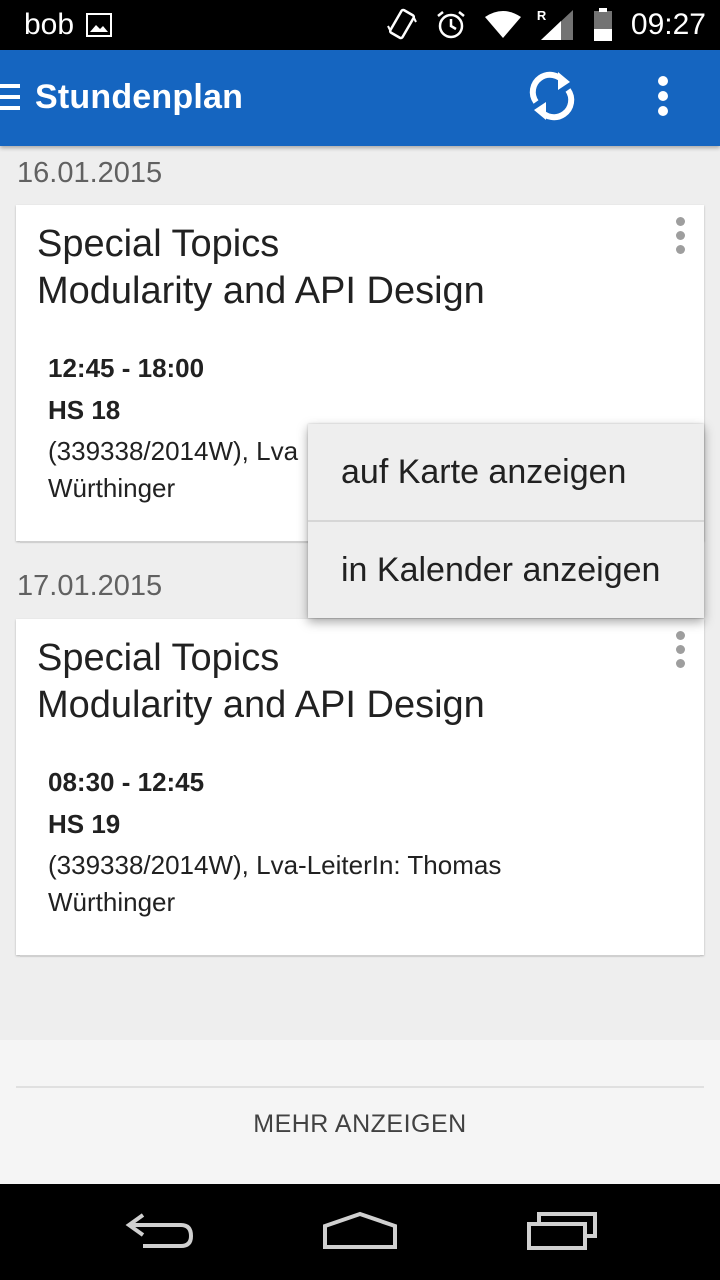  What do you see at coordinates (360, 956) in the screenshot?
I see `card-divider` at bounding box center [360, 956].